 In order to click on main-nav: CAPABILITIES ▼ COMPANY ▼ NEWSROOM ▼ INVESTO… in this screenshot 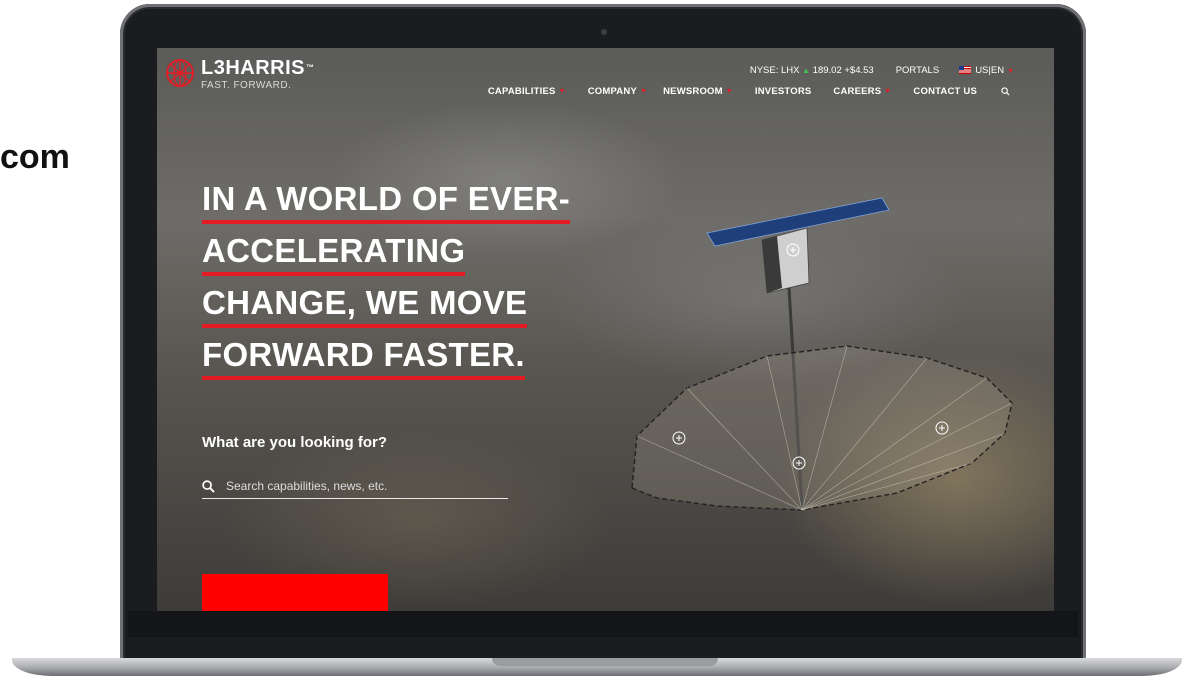, I will do `click(738, 91)`.